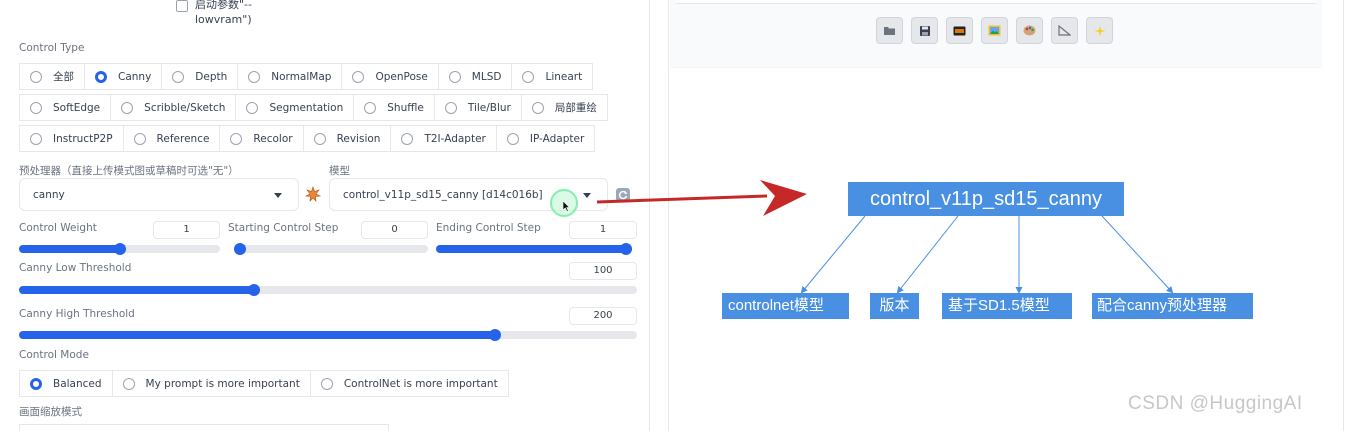  I want to click on folder-icon, so click(889, 30).